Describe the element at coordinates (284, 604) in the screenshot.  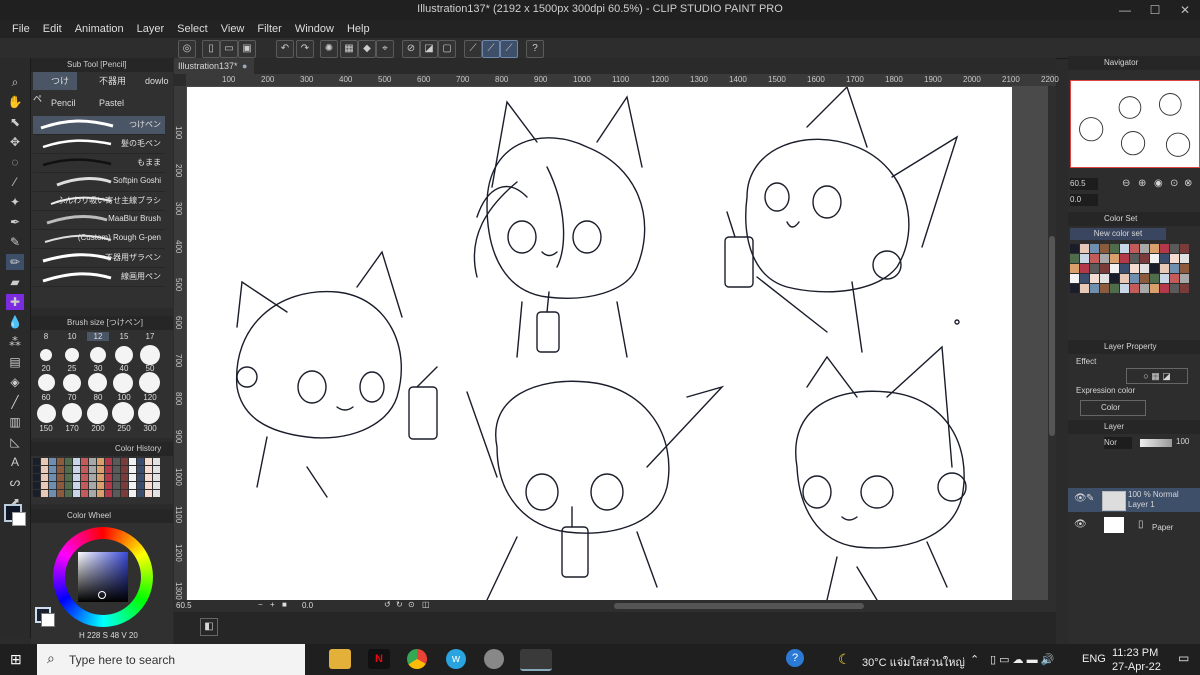
I see `stop-icon: ■` at that location.